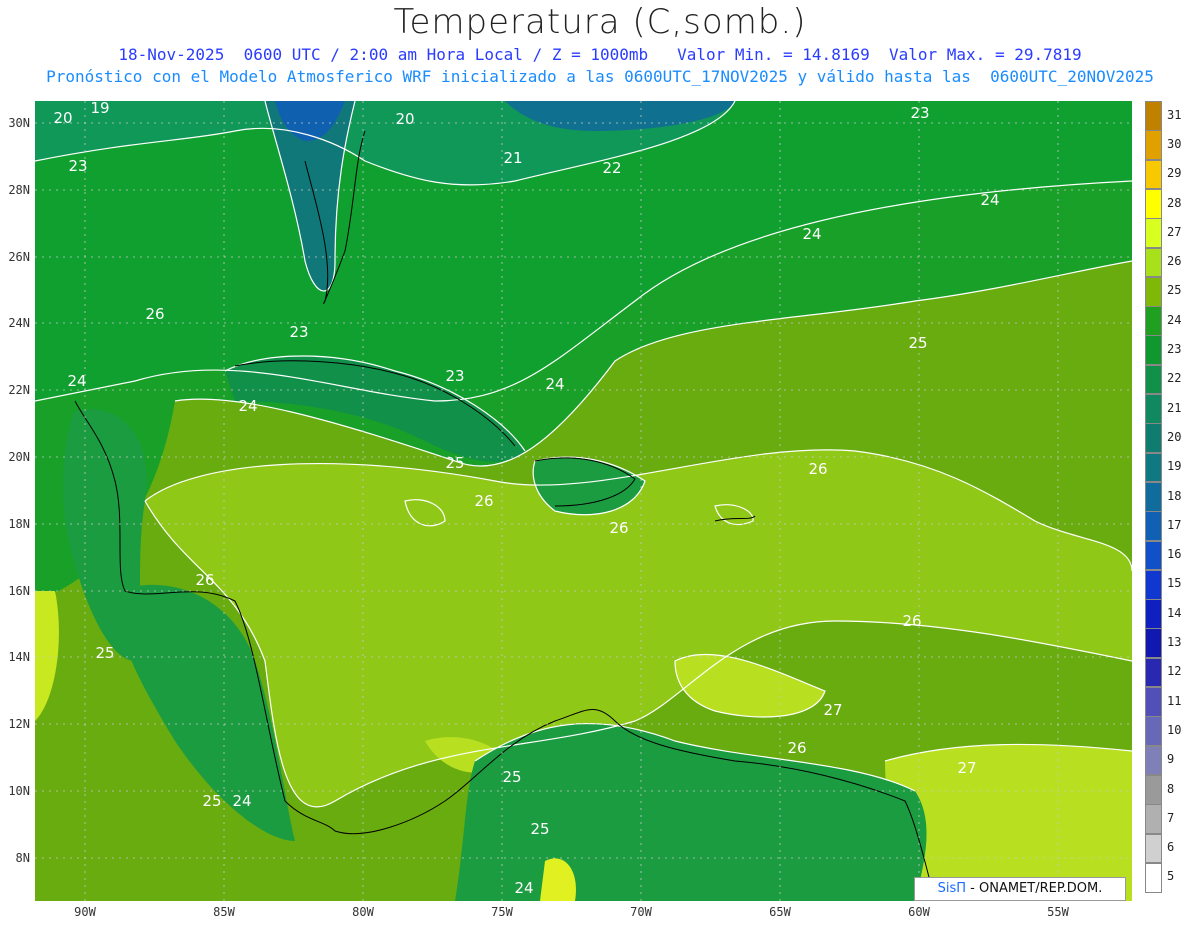 The width and height of the screenshot is (1200, 927). What do you see at coordinates (1174, 436) in the screenshot?
I see `colorbar-label: 20` at bounding box center [1174, 436].